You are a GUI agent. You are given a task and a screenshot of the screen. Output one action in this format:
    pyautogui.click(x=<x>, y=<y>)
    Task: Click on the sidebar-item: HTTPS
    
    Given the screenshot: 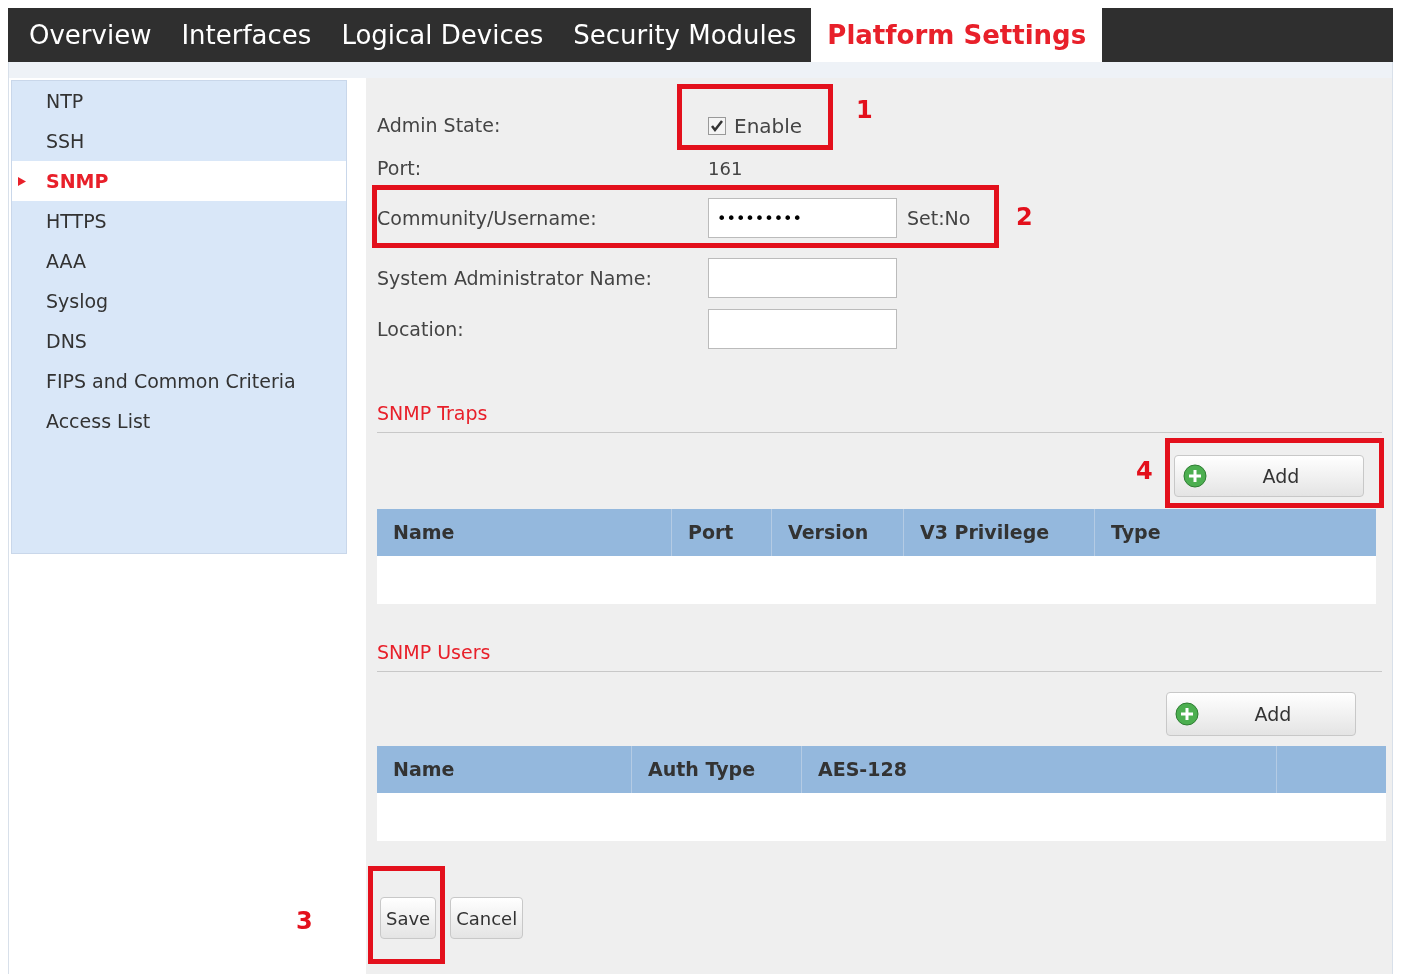 What is the action you would take?
    pyautogui.click(x=179, y=221)
    